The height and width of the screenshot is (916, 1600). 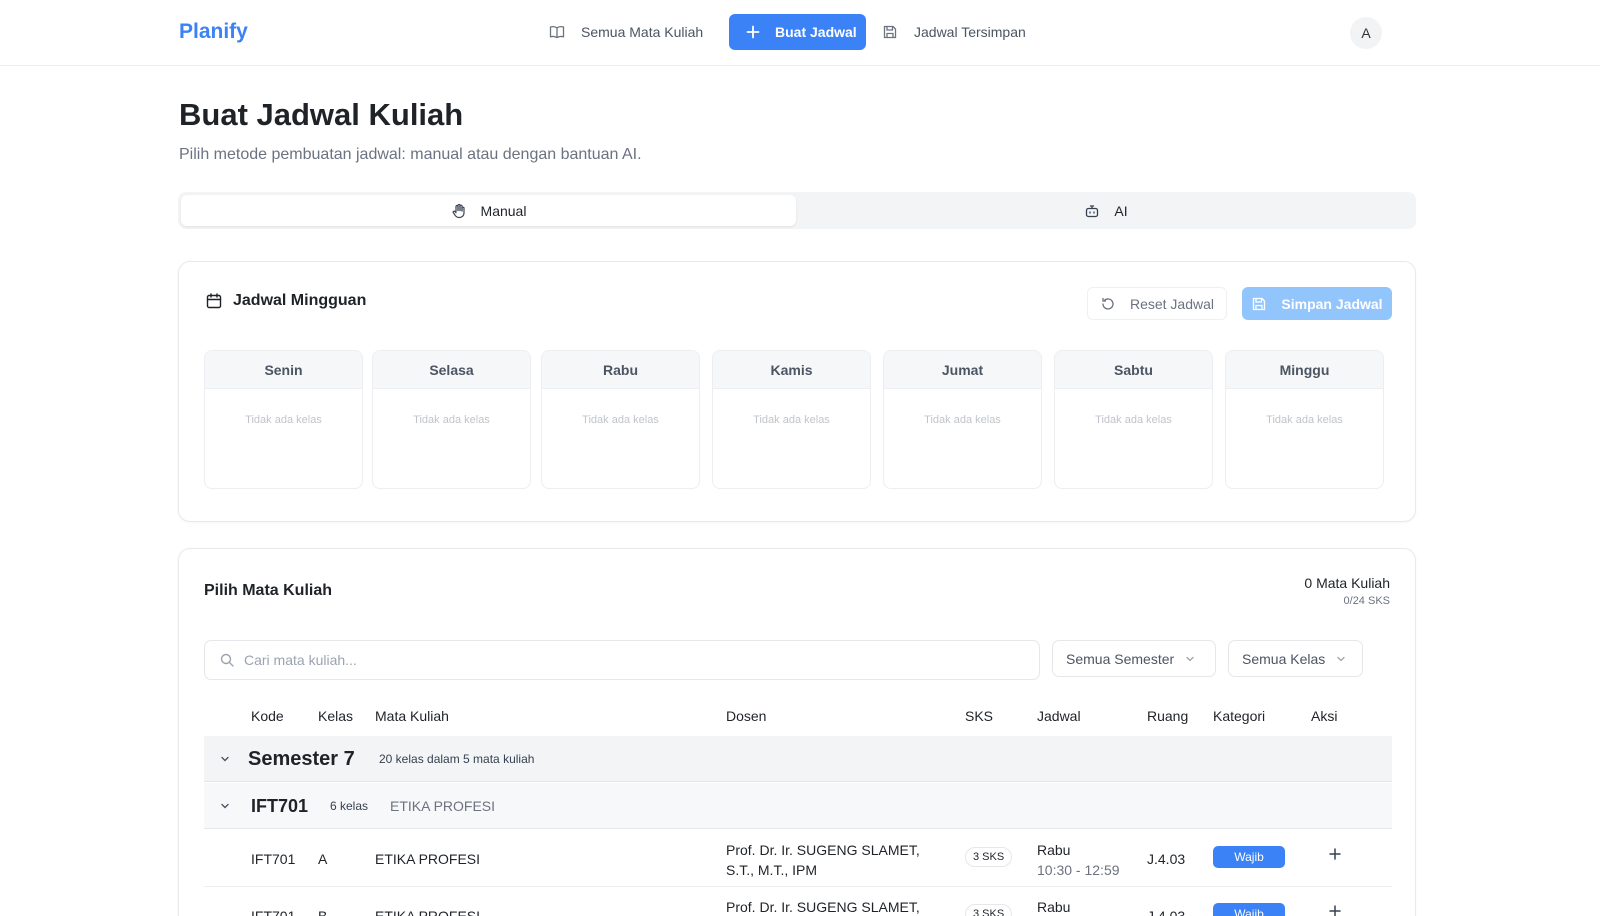 What do you see at coordinates (970, 32) in the screenshot?
I see `nav-saved-schedules-label: Jadwal Tersimpan` at bounding box center [970, 32].